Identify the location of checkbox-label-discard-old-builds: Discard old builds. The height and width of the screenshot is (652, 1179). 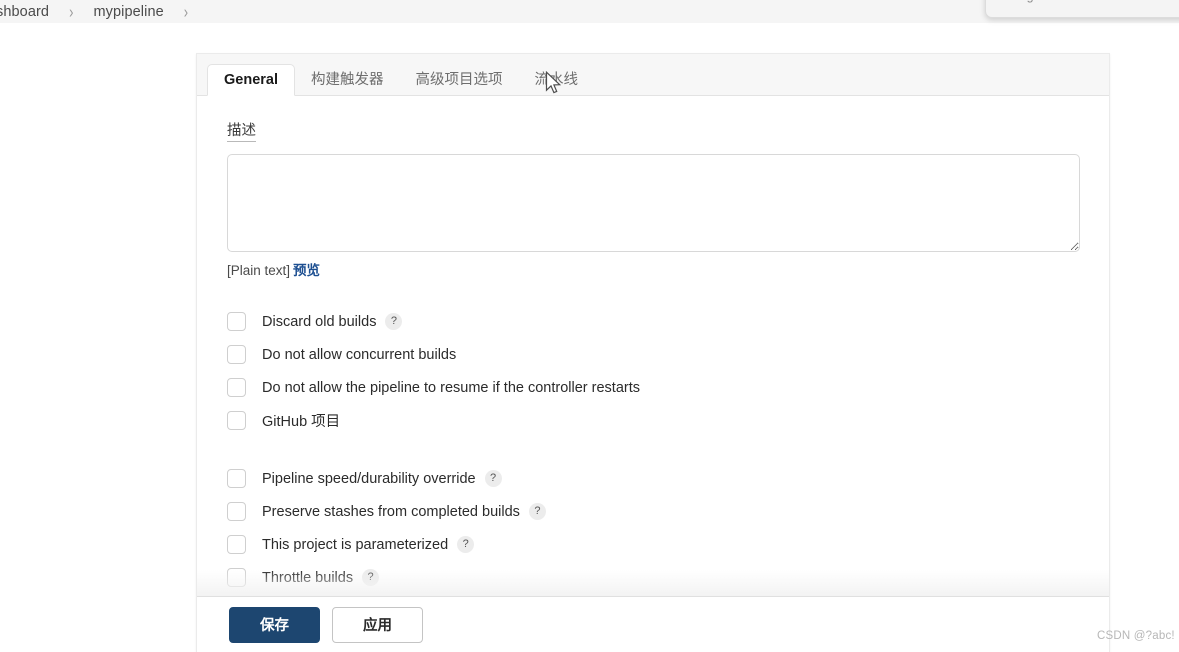
(319, 321).